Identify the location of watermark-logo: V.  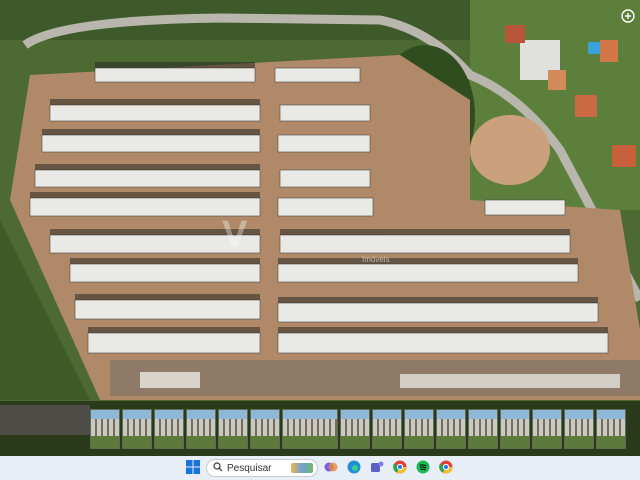
(234, 235).